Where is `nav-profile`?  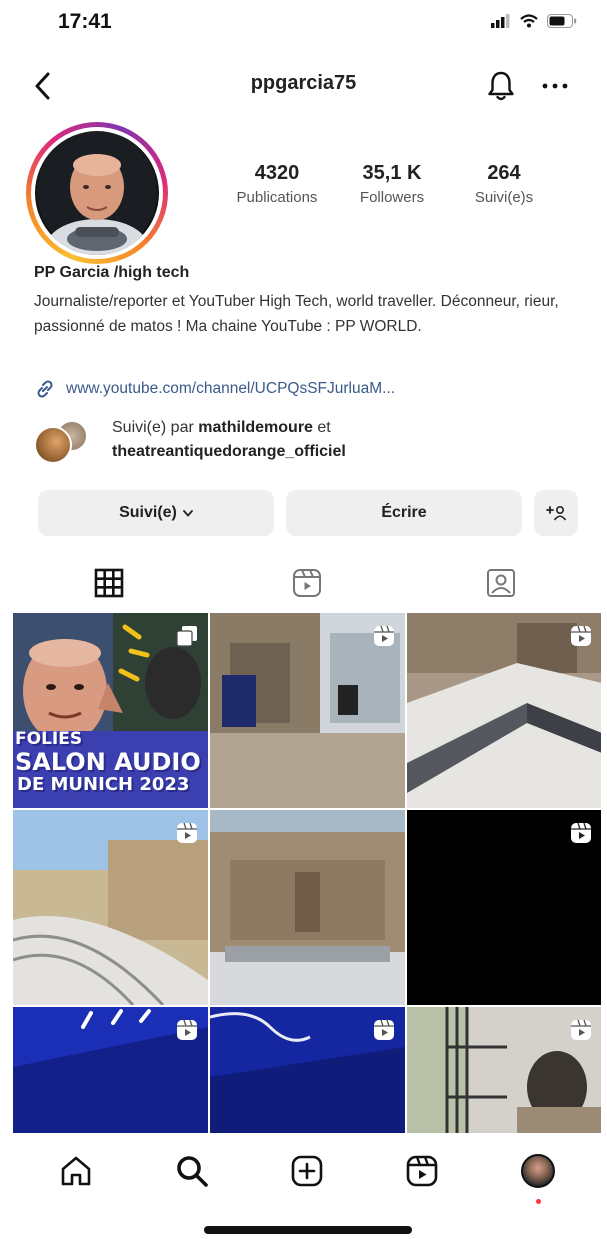
nav-profile is located at coordinates (538, 1171).